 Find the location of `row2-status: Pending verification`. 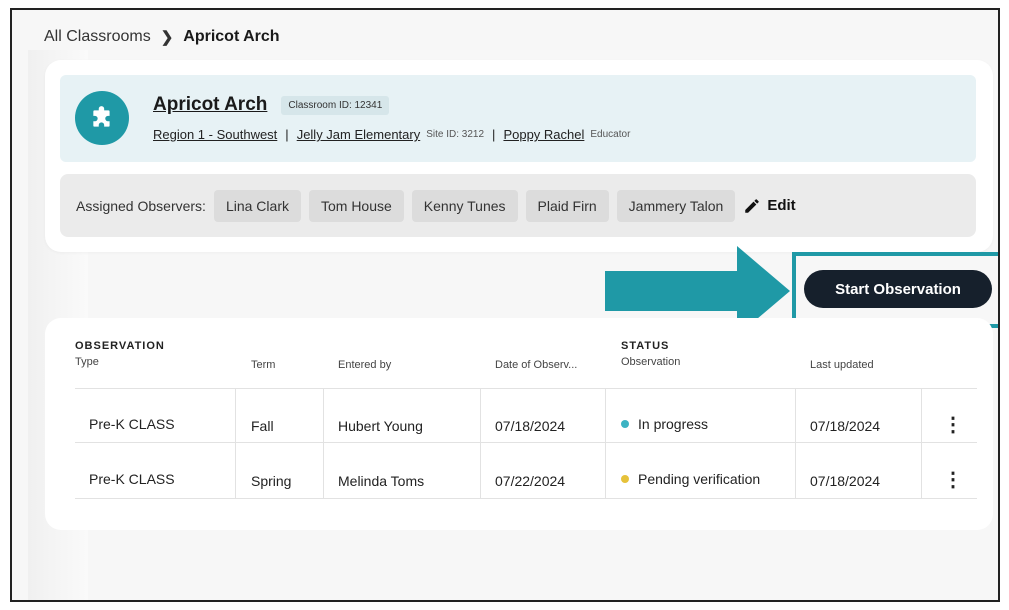

row2-status: Pending verification is located at coordinates (690, 479).